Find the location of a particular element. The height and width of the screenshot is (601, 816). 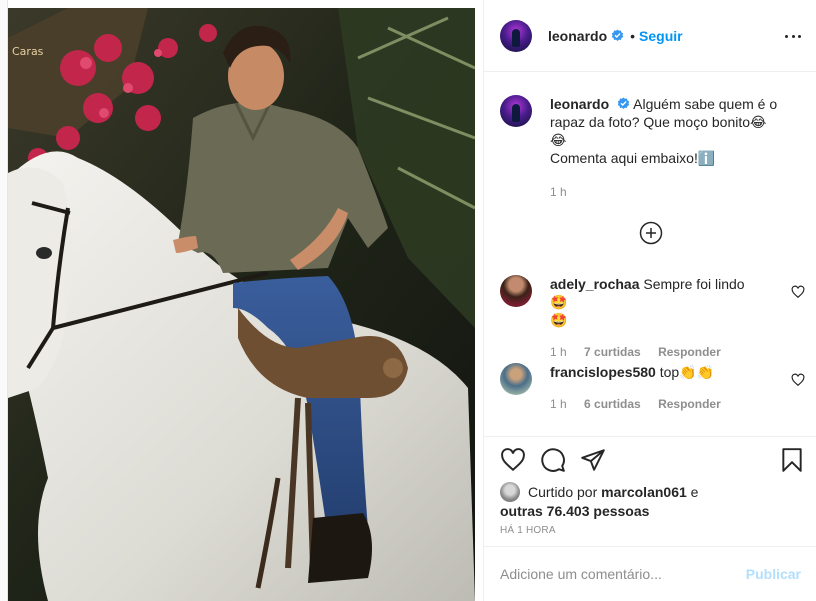

caption-author-username: leonardo is located at coordinates (579, 104).